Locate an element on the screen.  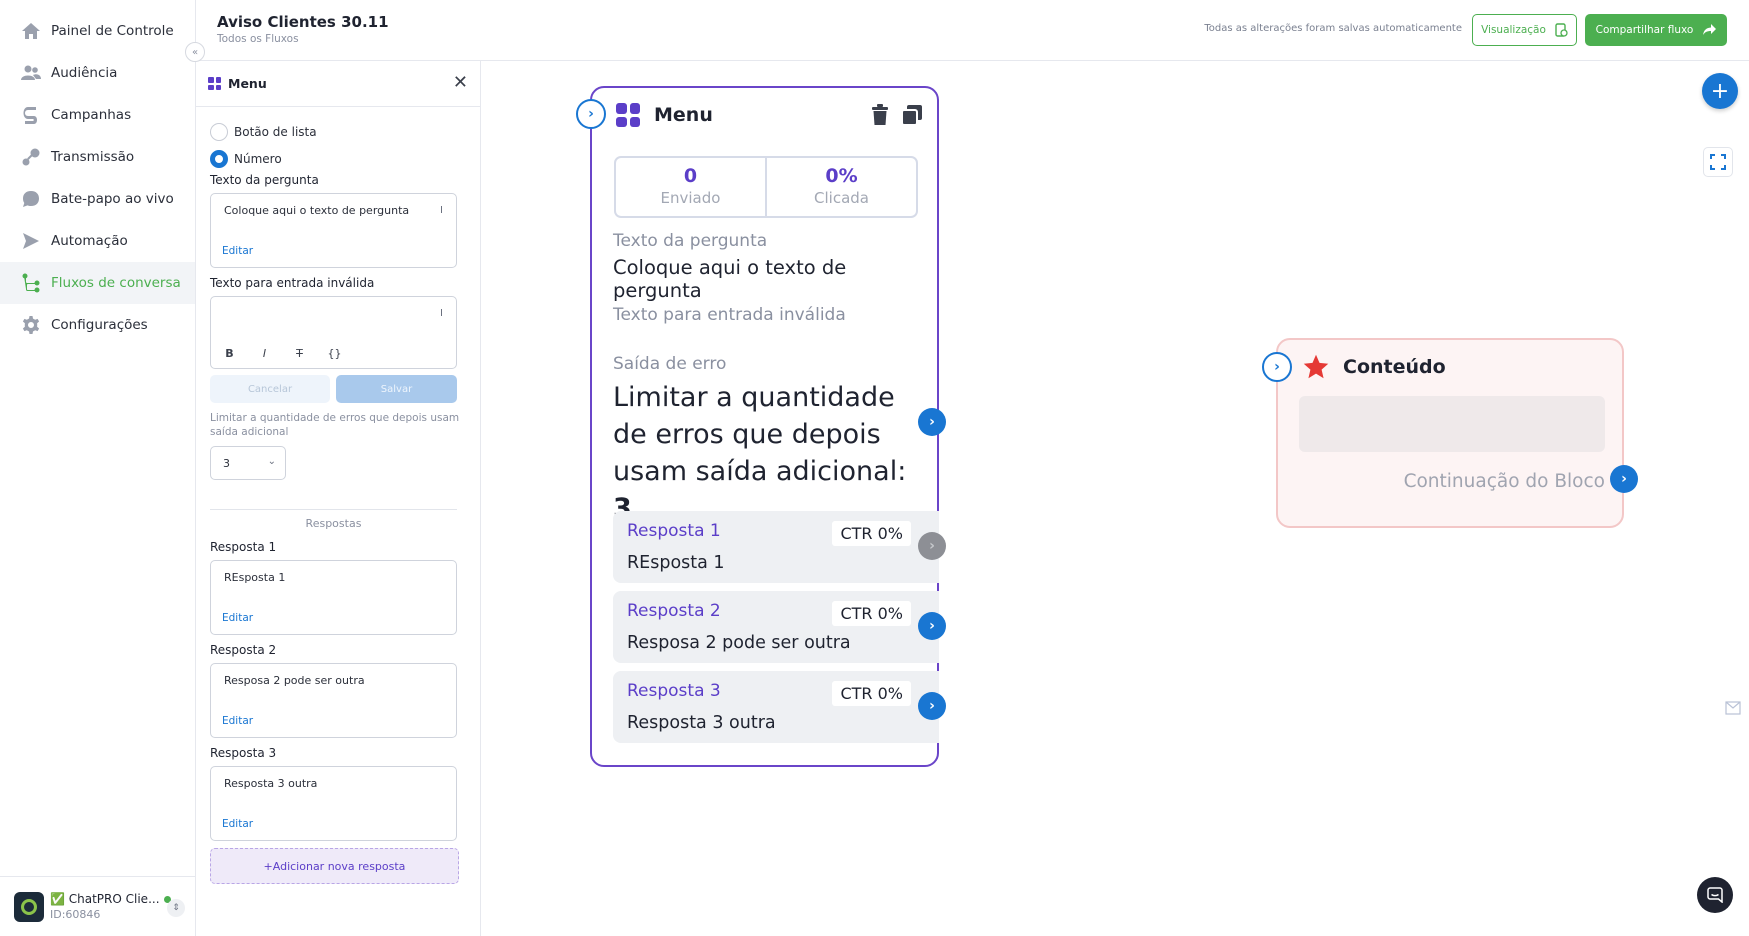
node-response-3: Resposta 3 CTR 0% Resposta 3 outra is located at coordinates (776, 707).